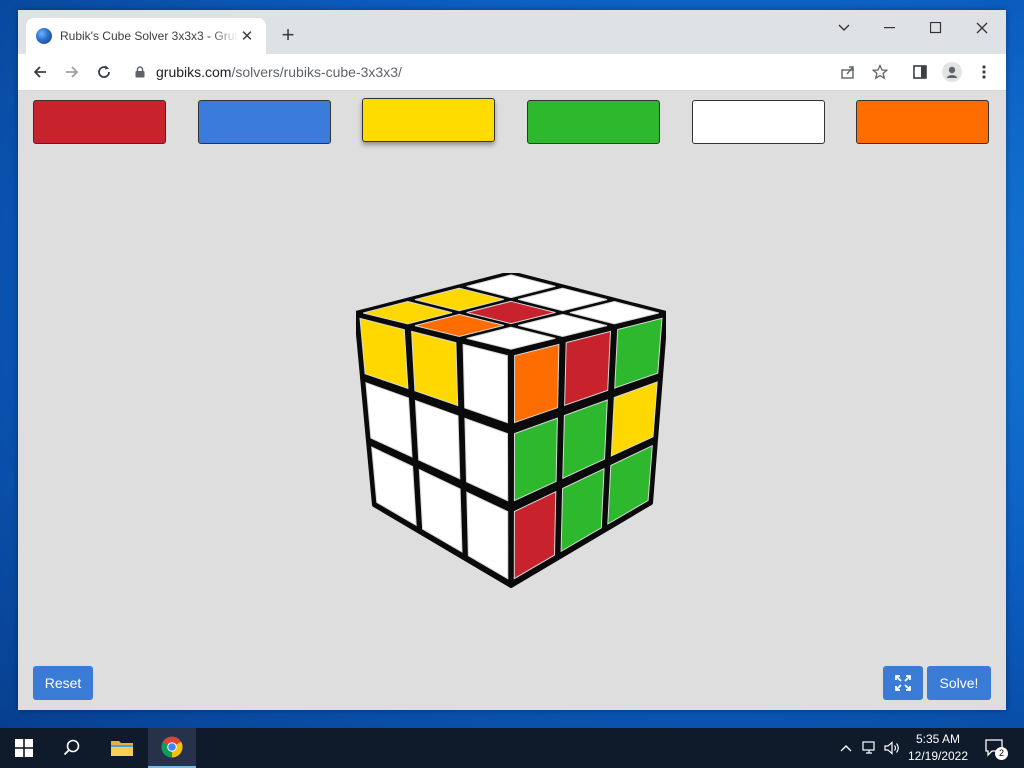 This screenshot has width=1024, height=768. I want to click on globe-icon, so click(44, 36).